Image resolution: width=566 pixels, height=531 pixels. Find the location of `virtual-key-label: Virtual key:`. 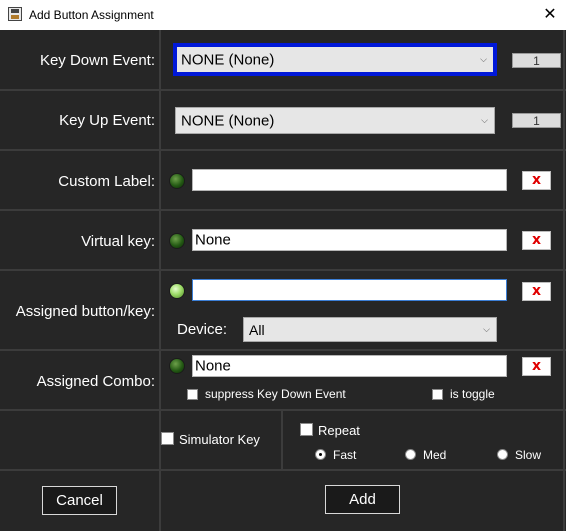

virtual-key-label: Virtual key: is located at coordinates (118, 241).